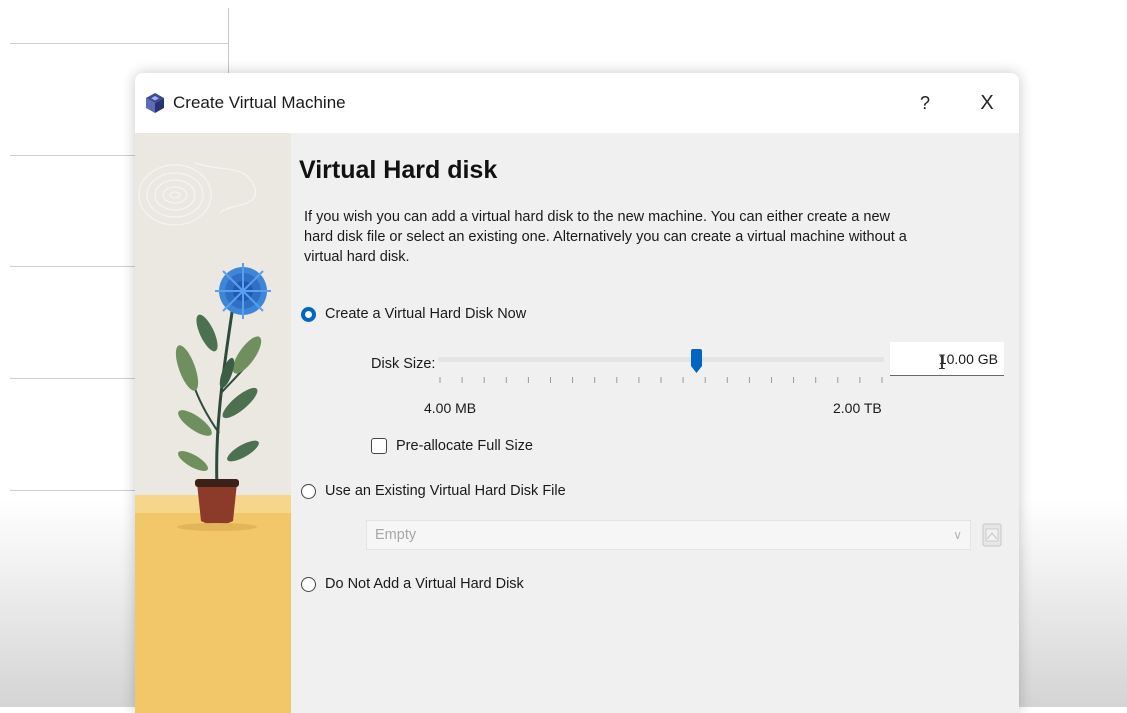  Describe the element at coordinates (424, 584) in the screenshot. I see `no-disk-label: Do Not Add a Virtual Hard Disk` at that location.